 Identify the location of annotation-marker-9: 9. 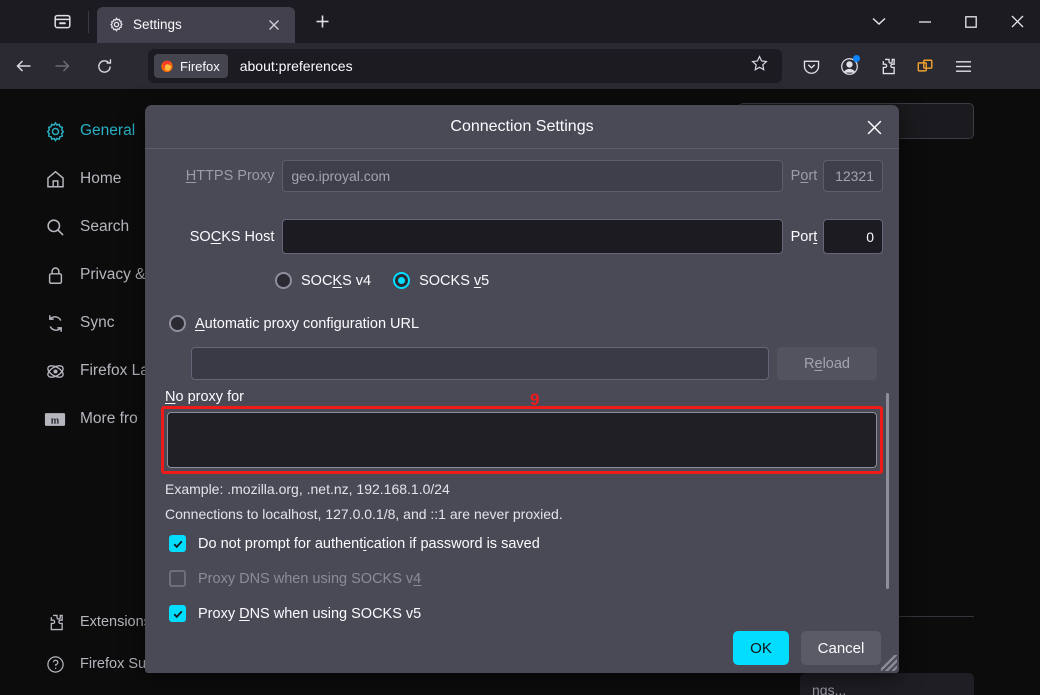
(535, 399).